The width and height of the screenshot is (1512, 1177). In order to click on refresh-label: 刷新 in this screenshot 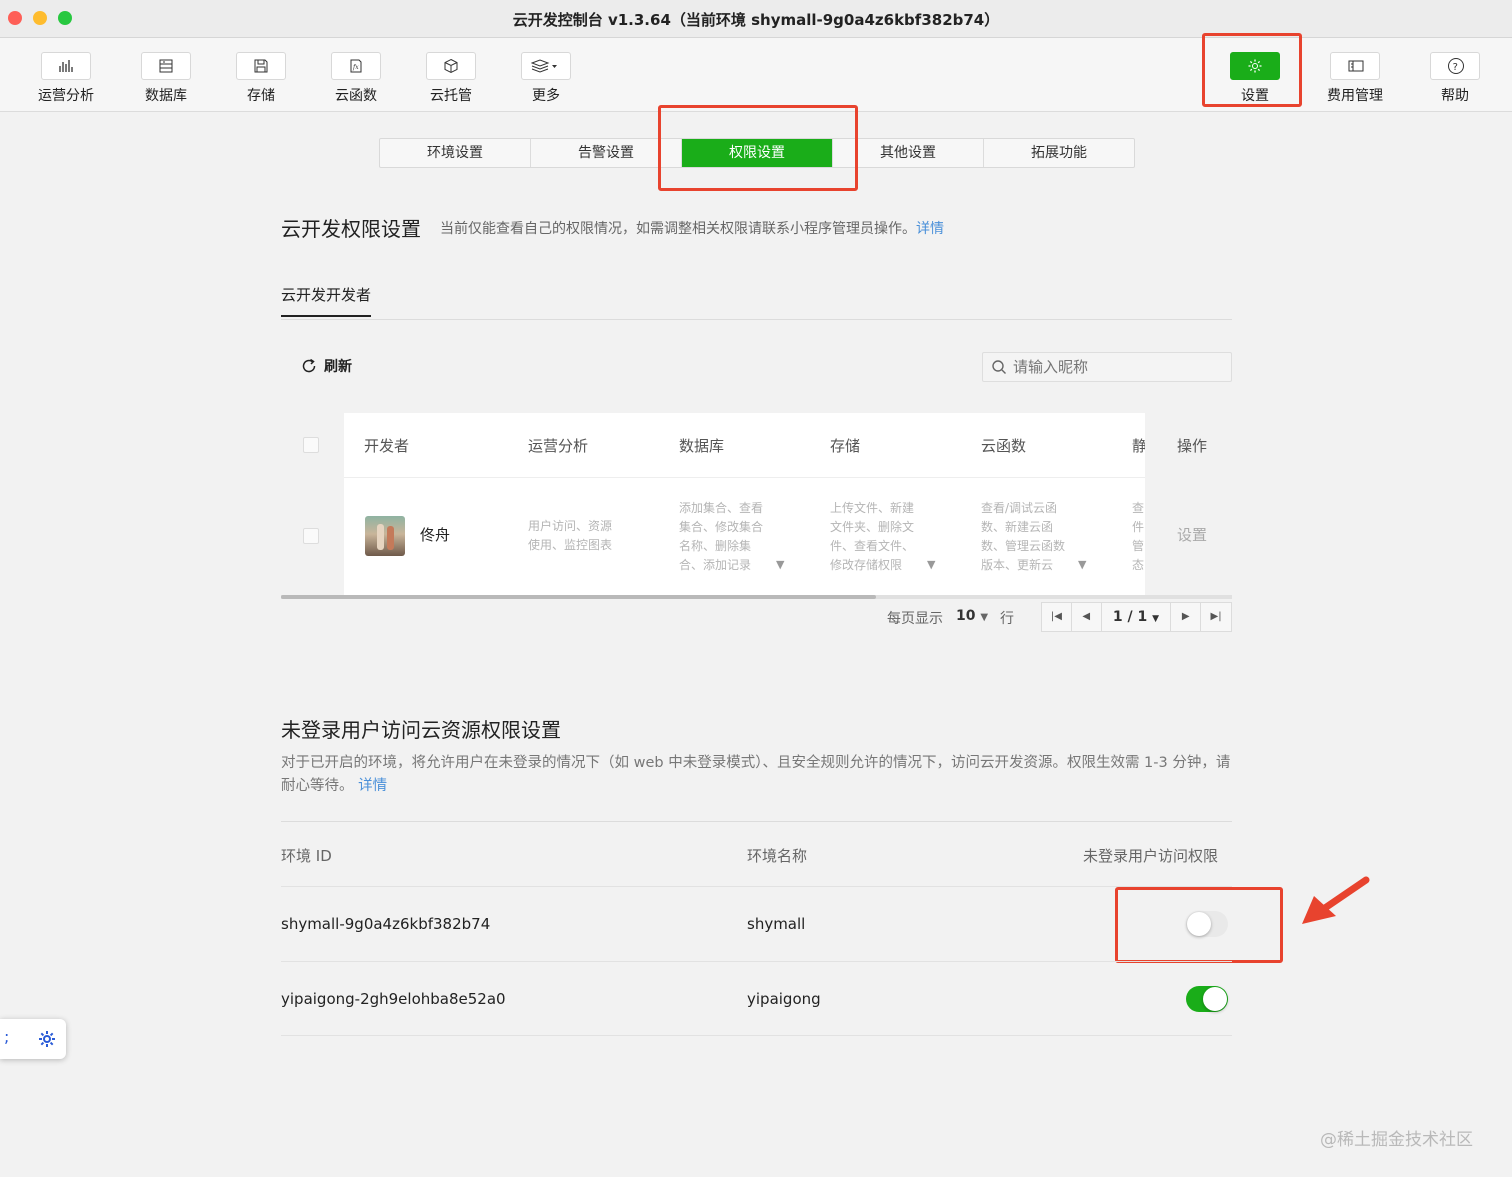, I will do `click(338, 367)`.